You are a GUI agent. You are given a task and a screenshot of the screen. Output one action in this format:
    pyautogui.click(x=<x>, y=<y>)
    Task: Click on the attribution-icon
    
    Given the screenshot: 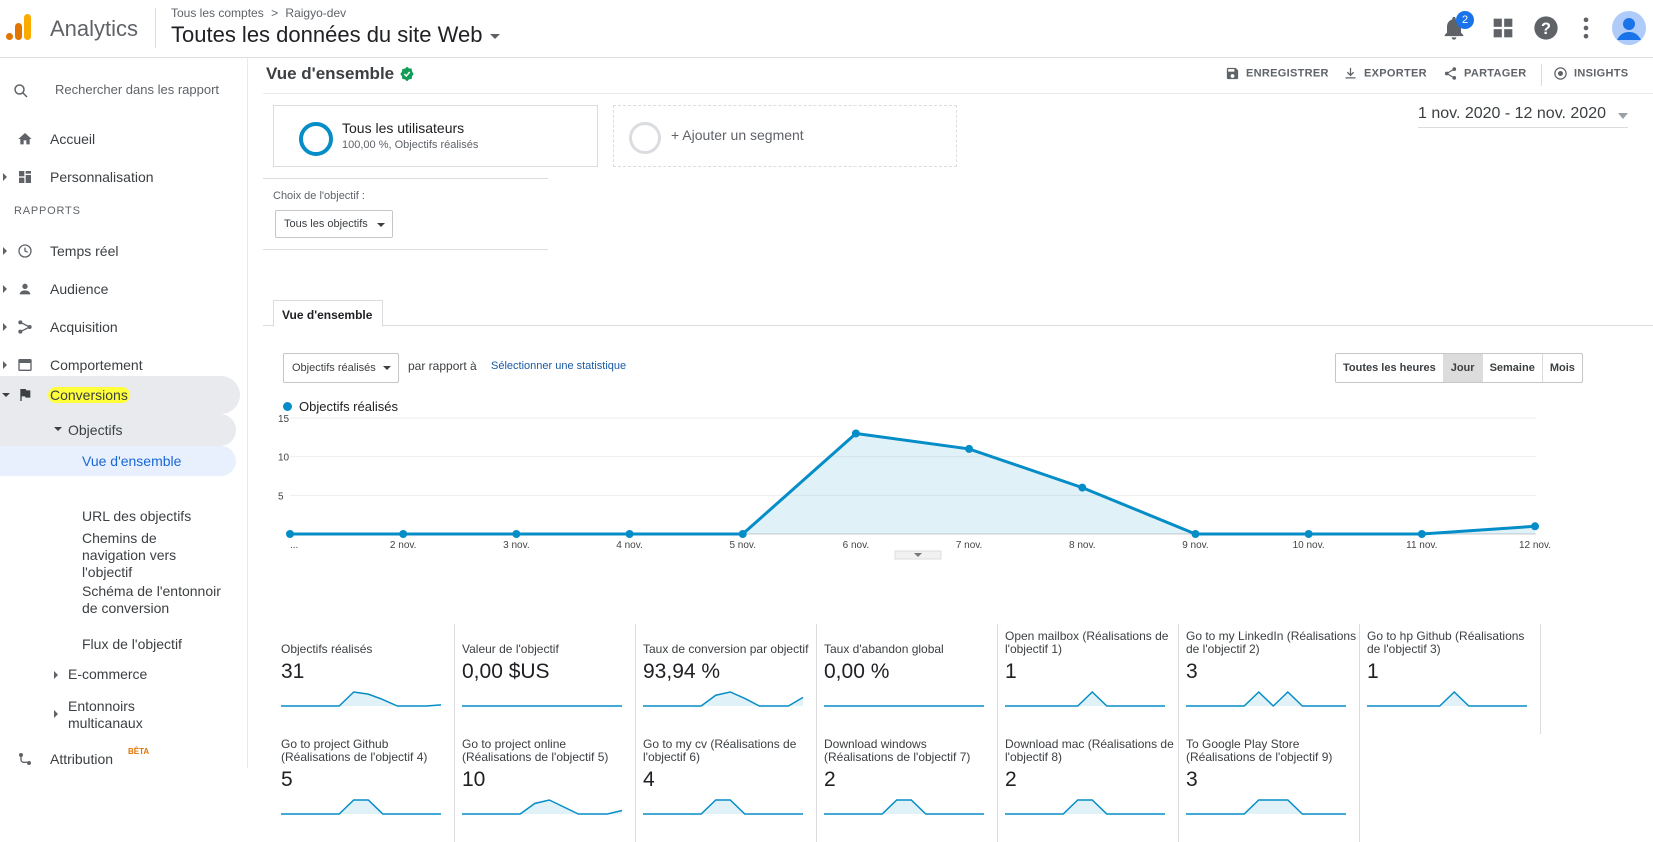 What is the action you would take?
    pyautogui.click(x=25, y=759)
    